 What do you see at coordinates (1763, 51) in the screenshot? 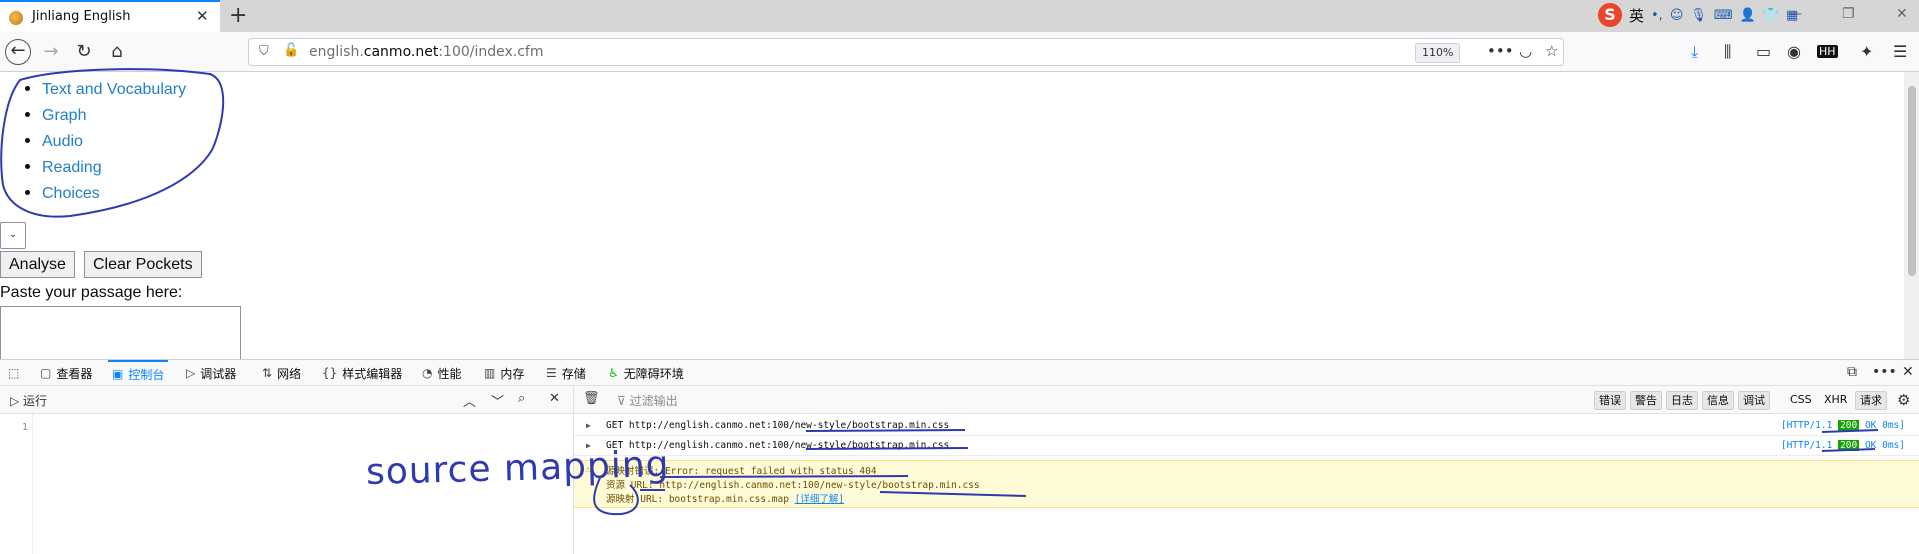
I see `sidebar-icon: ▭` at bounding box center [1763, 51].